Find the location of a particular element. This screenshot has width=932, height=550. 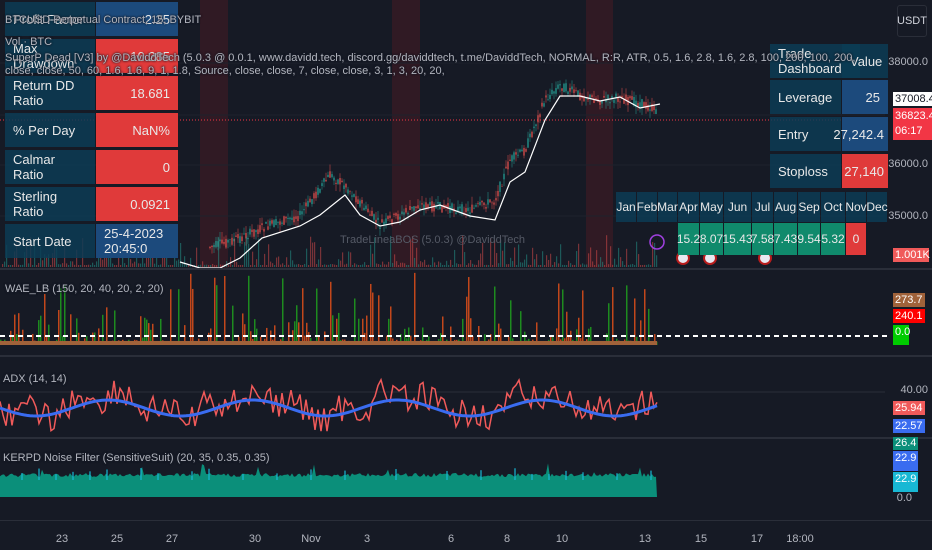

entry-value: 27,242.4 is located at coordinates (860, 134).